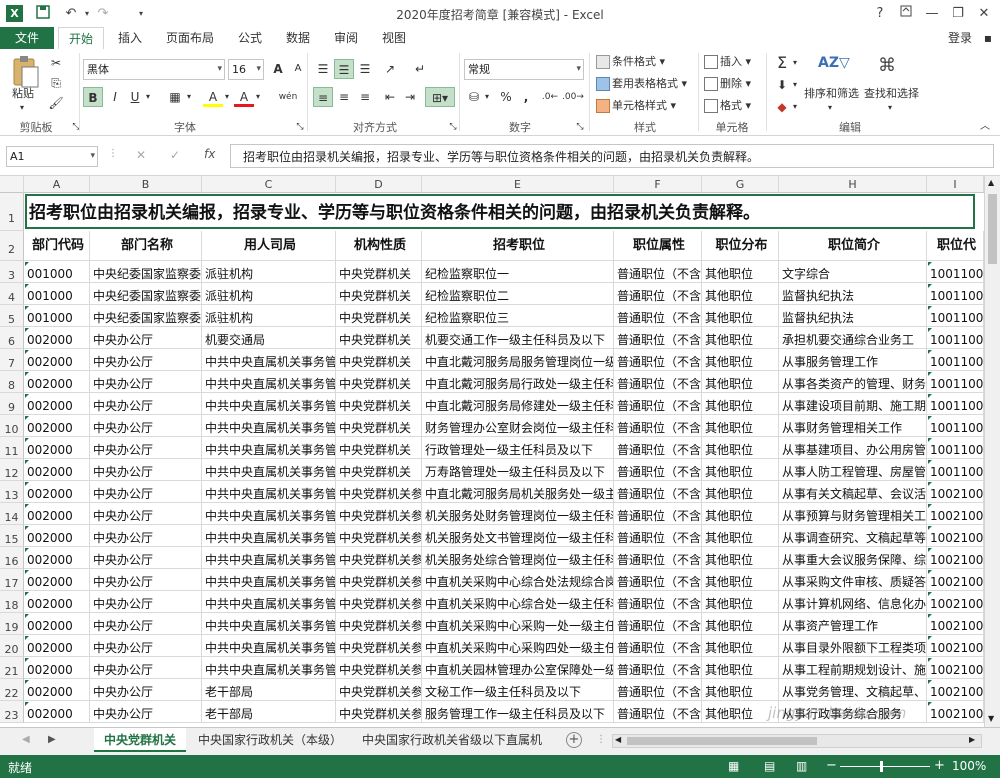  Describe the element at coordinates (955, 246) in the screenshot. I see `header-cell: 职位代` at that location.